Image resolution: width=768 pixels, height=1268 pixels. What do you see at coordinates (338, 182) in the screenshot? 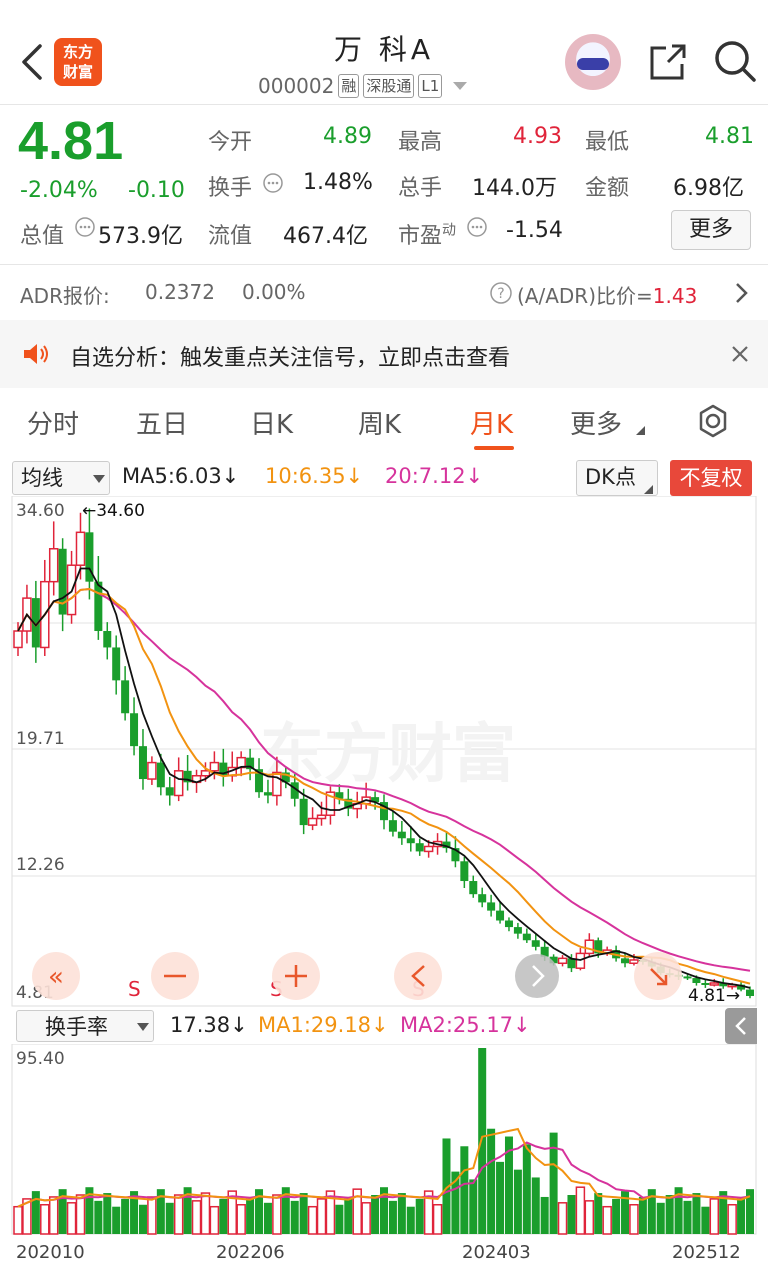
I see `turnover-value: 1.48%` at bounding box center [338, 182].